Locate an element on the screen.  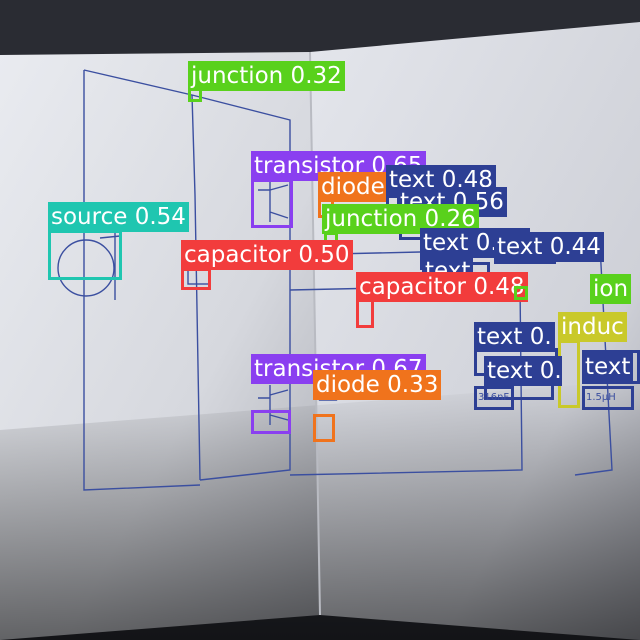
detection-text-lower-c-label: text is located at coordinates (608, 367).